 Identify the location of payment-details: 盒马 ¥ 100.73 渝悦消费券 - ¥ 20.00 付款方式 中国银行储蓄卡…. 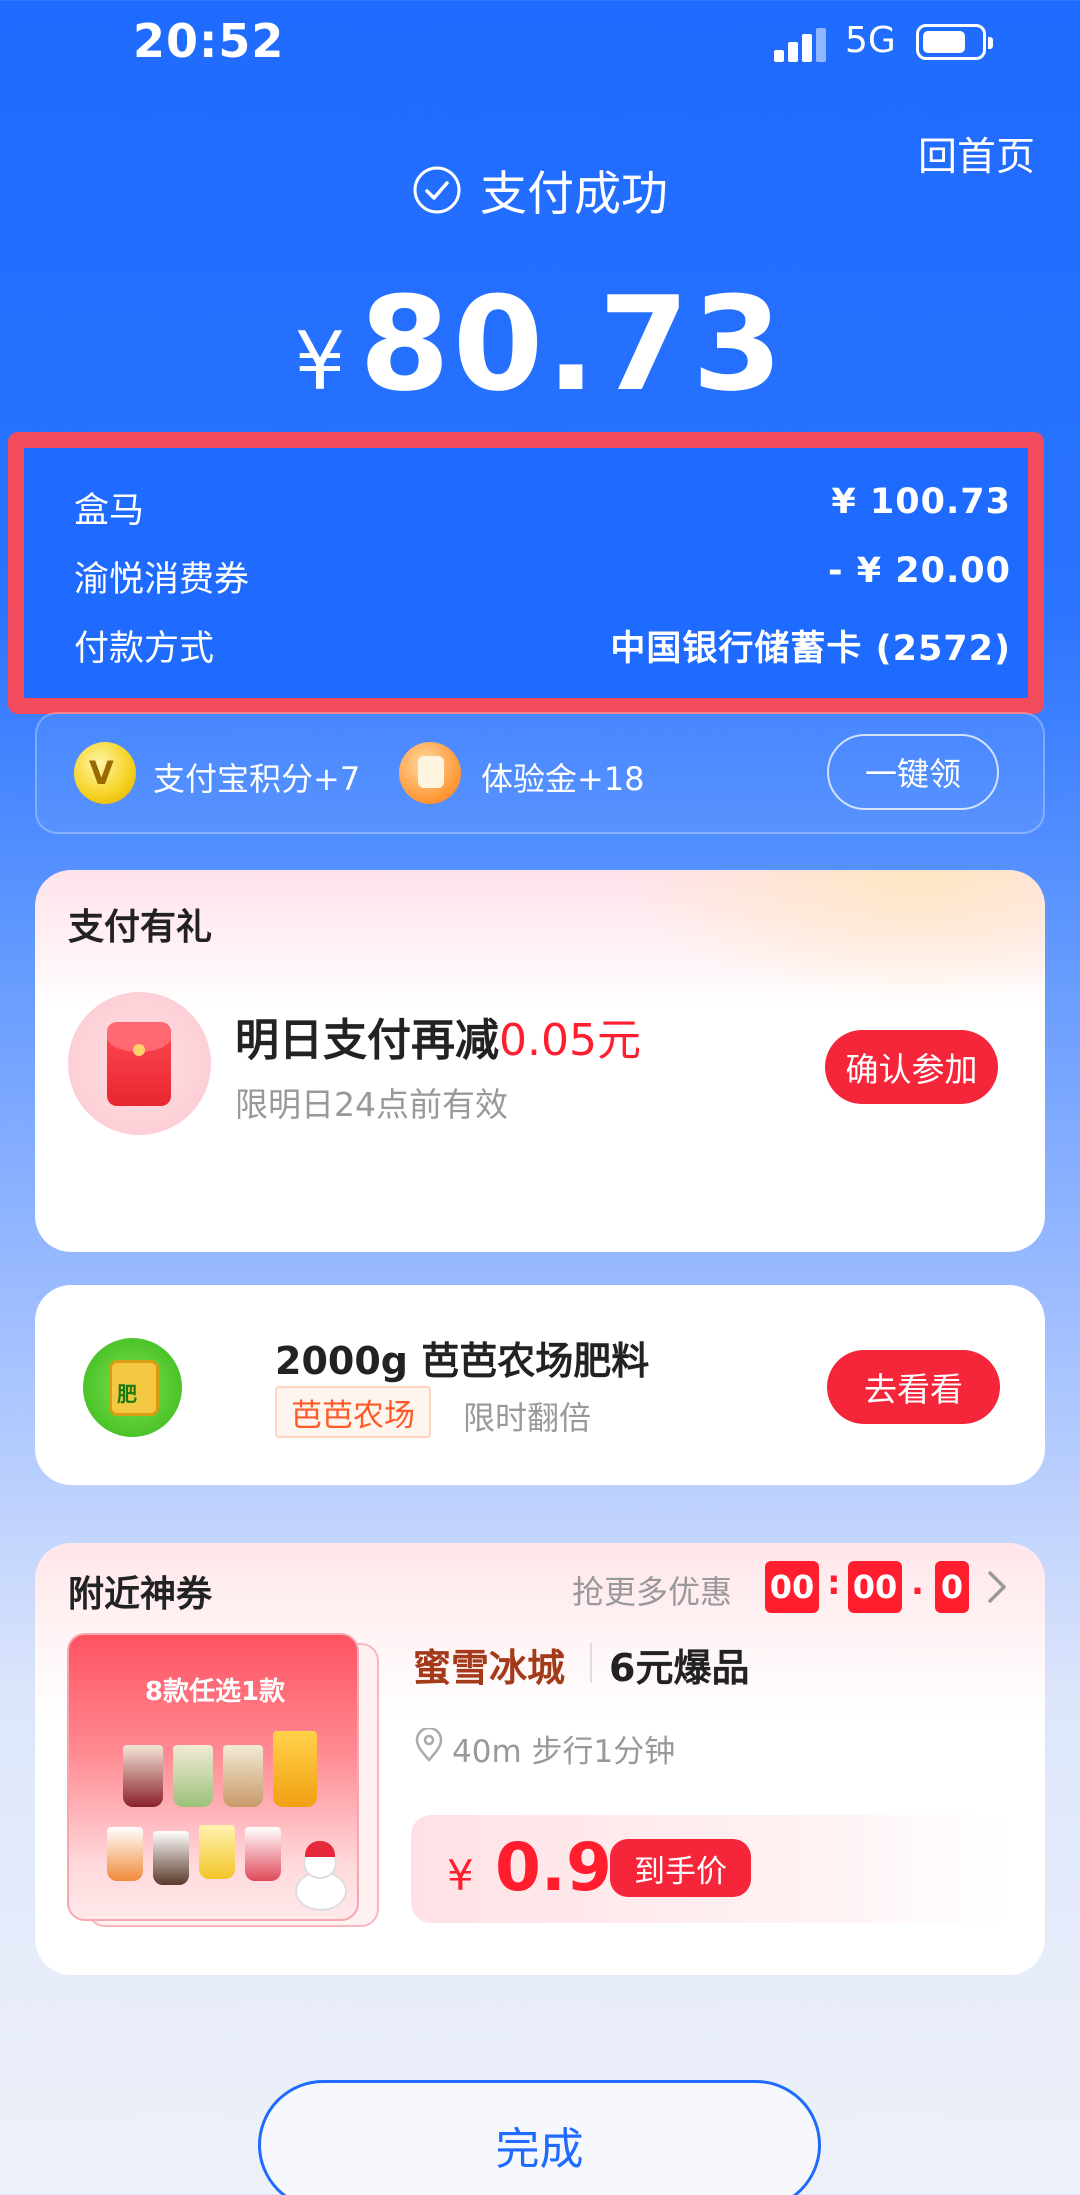
(526, 573).